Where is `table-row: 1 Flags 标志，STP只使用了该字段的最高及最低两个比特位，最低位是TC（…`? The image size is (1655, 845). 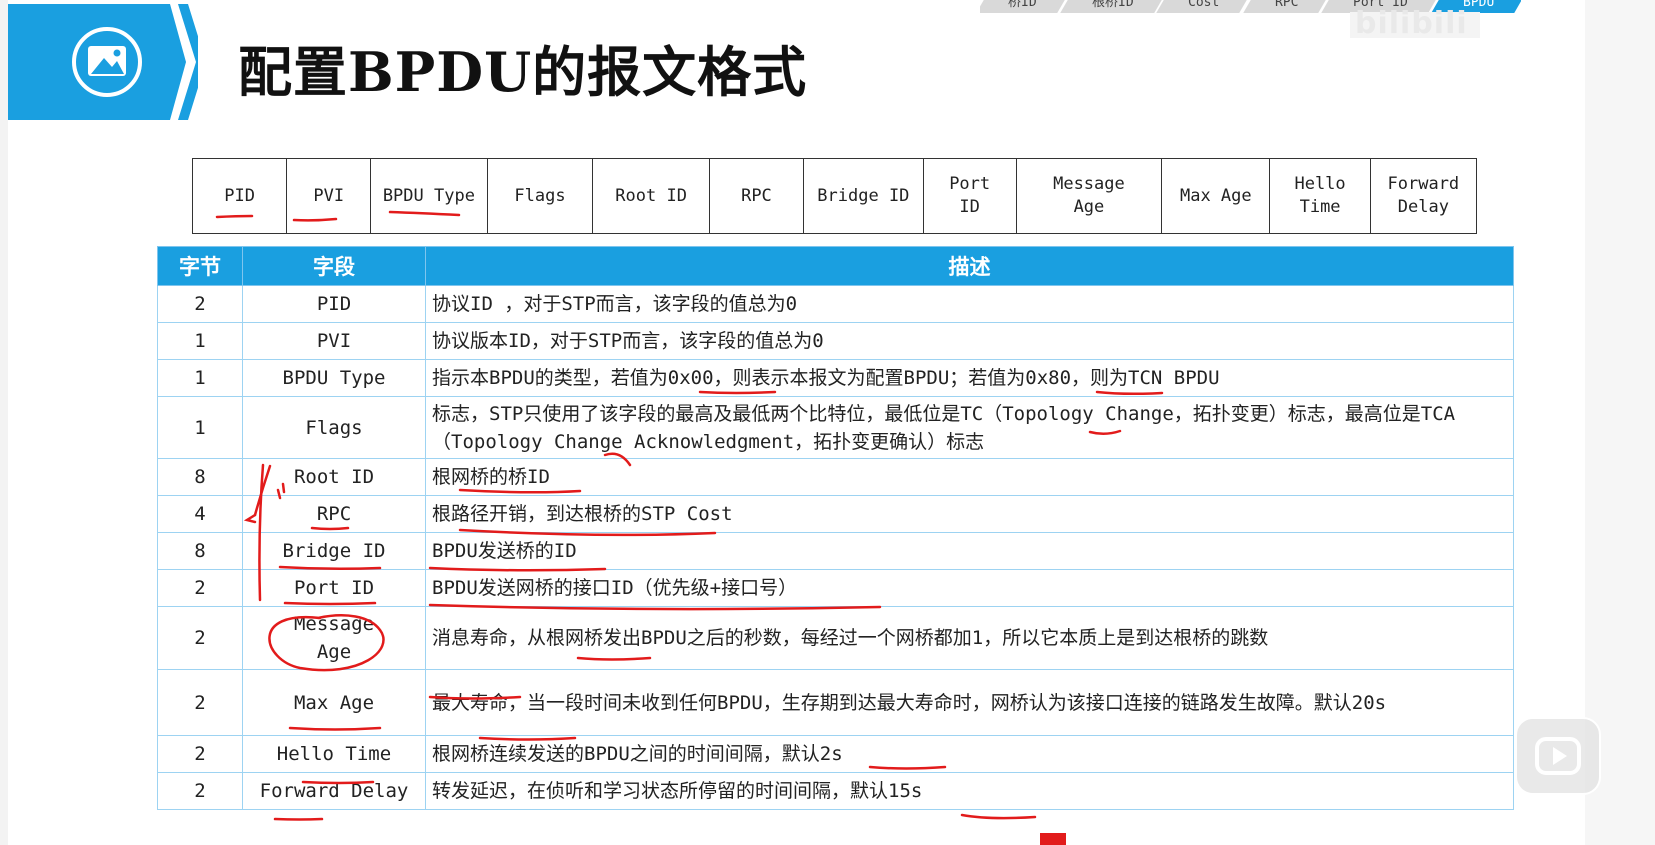 table-row: 1 Flags 标志，STP只使用了该字段的最高及最低两个比特位，最低位是TC（… is located at coordinates (835, 427).